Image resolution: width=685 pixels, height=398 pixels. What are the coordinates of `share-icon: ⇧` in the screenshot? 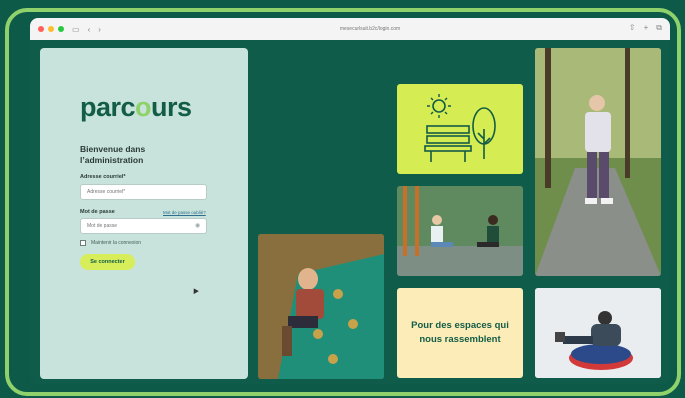 It's located at (632, 28).